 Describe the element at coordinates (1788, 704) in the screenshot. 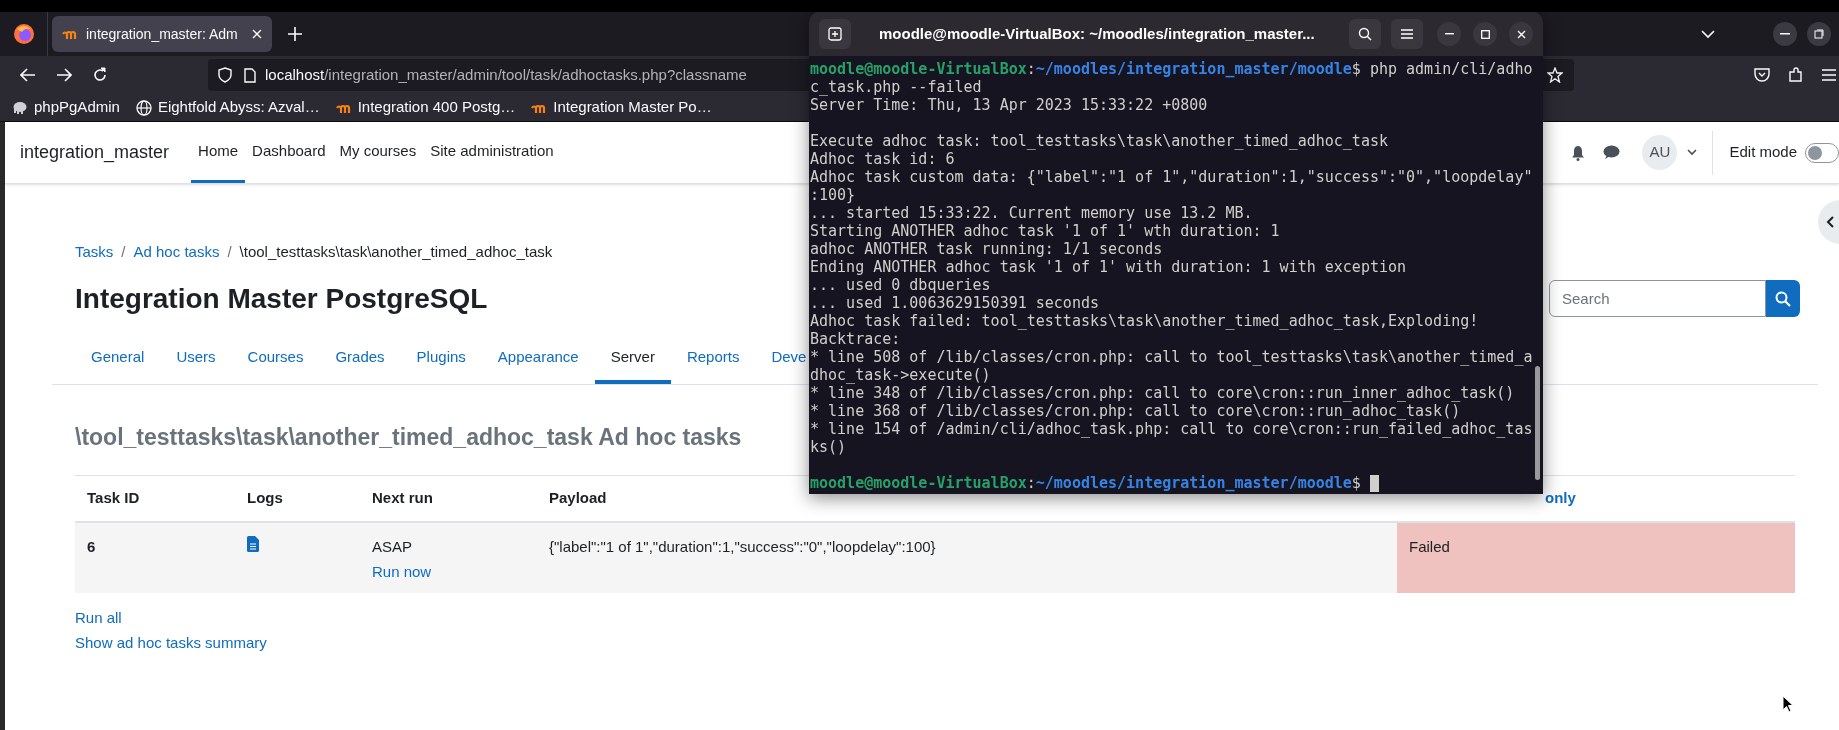

I see `mouse-cursor-icon` at that location.